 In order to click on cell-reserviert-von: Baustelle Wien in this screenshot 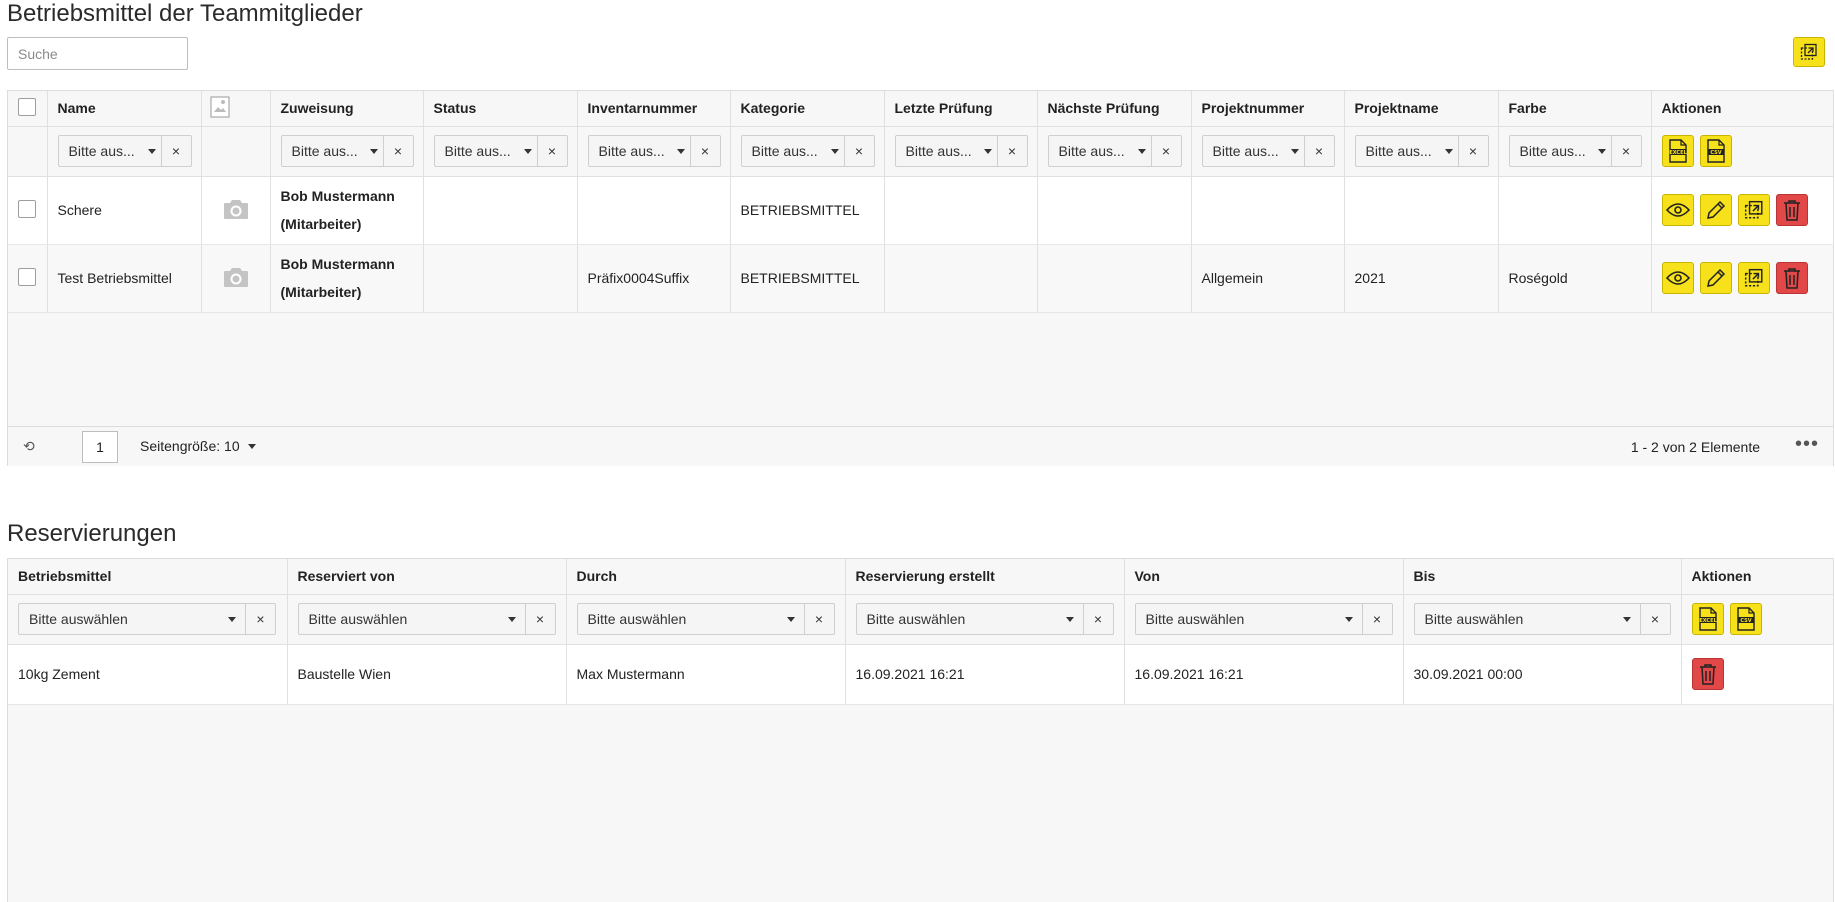, I will do `click(427, 674)`.